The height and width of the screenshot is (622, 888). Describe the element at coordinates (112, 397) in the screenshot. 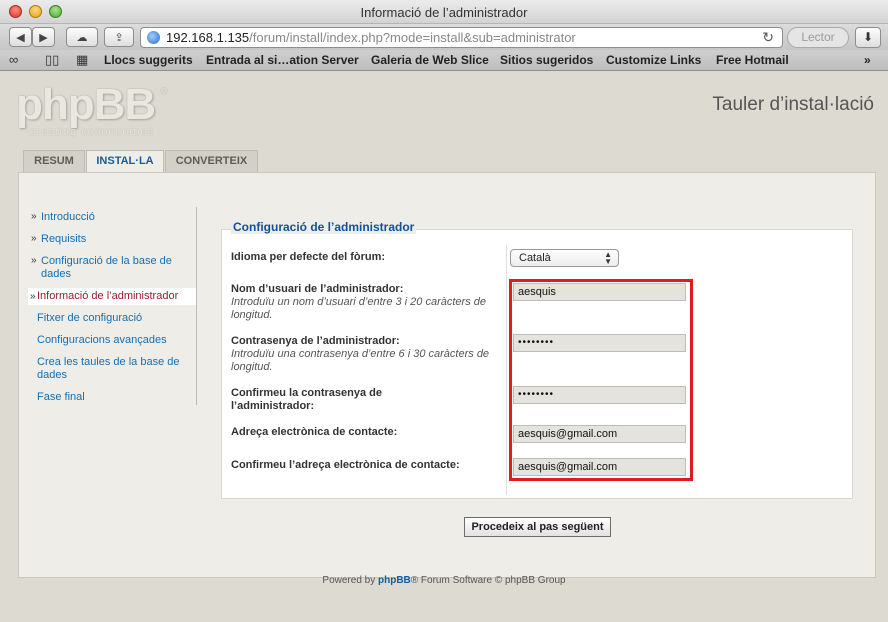

I see `menu-item-fase-final: Fase final` at that location.